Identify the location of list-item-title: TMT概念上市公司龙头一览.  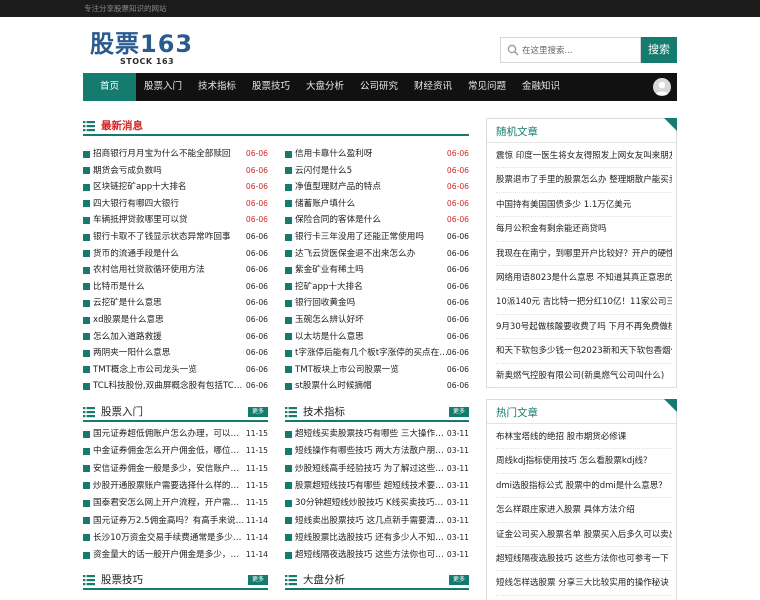
(168, 370).